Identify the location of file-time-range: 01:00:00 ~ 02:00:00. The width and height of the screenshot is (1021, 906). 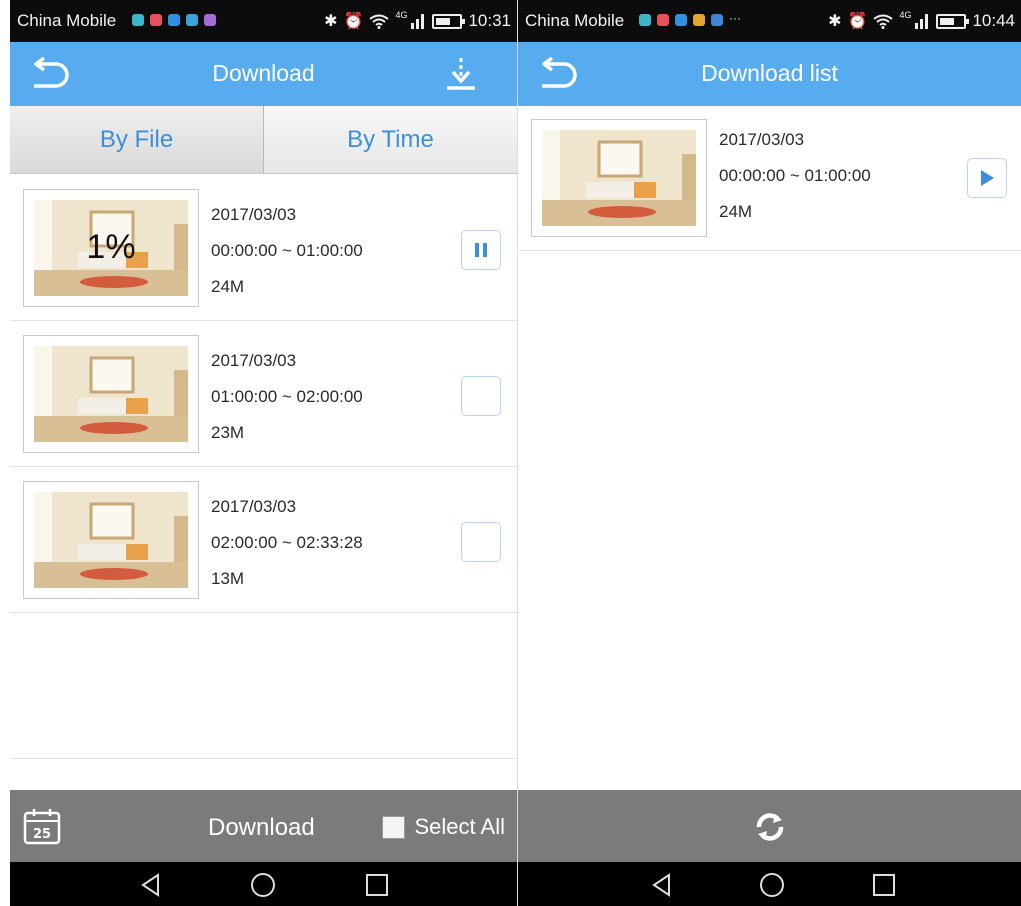
(287, 396).